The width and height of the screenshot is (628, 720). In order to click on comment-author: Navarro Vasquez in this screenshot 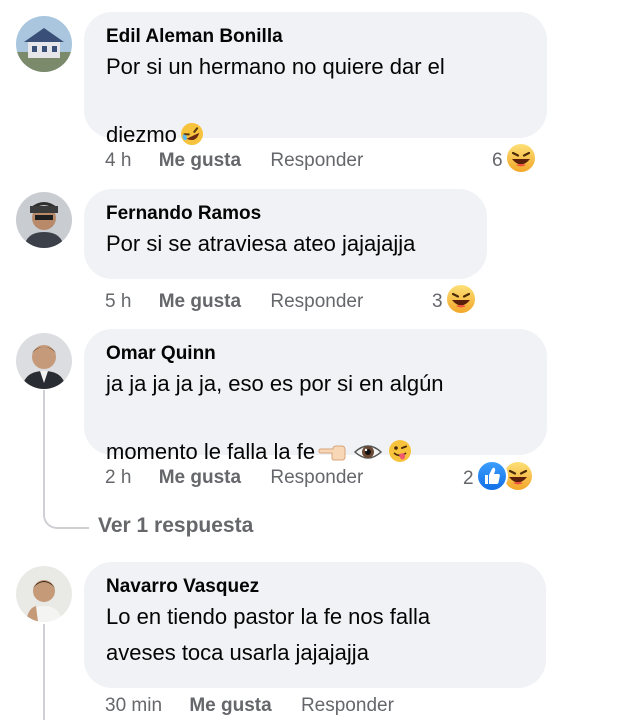, I will do `click(315, 587)`.